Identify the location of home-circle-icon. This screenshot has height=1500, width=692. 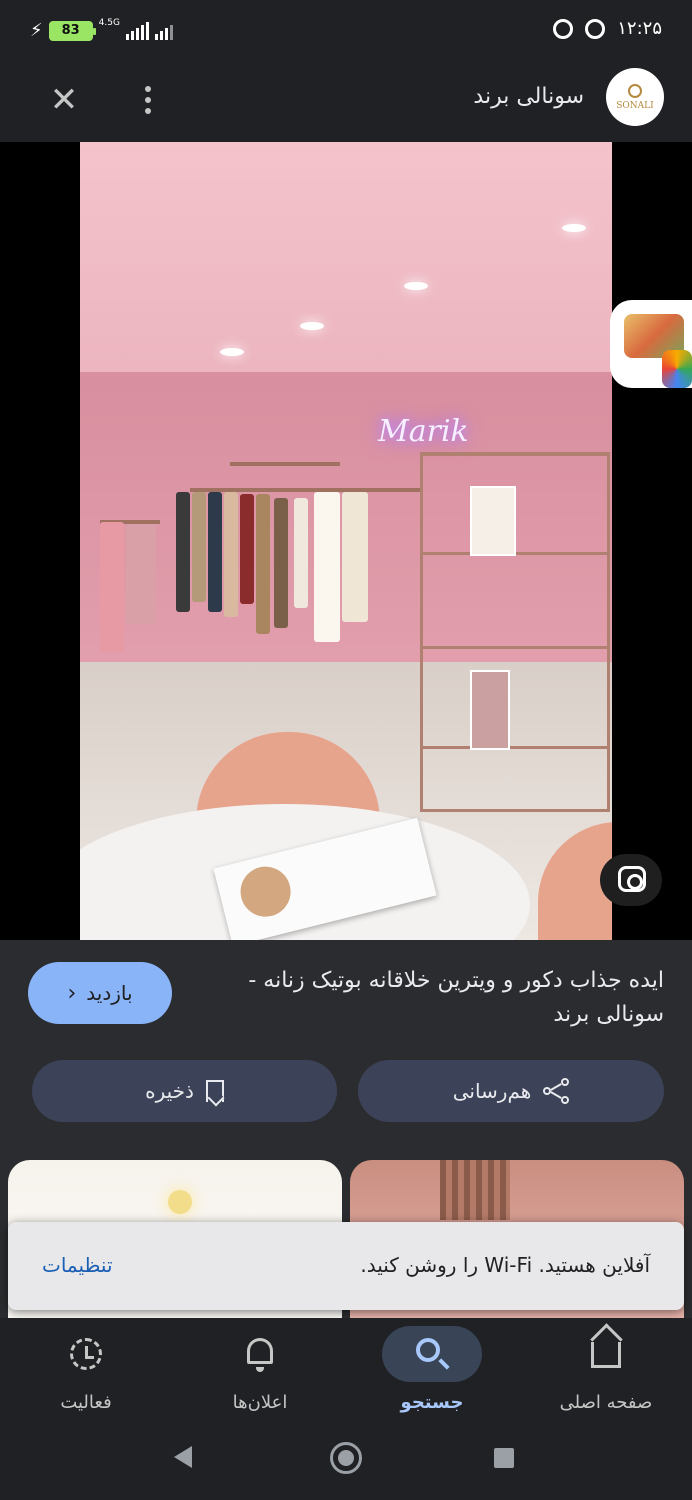
(346, 1458).